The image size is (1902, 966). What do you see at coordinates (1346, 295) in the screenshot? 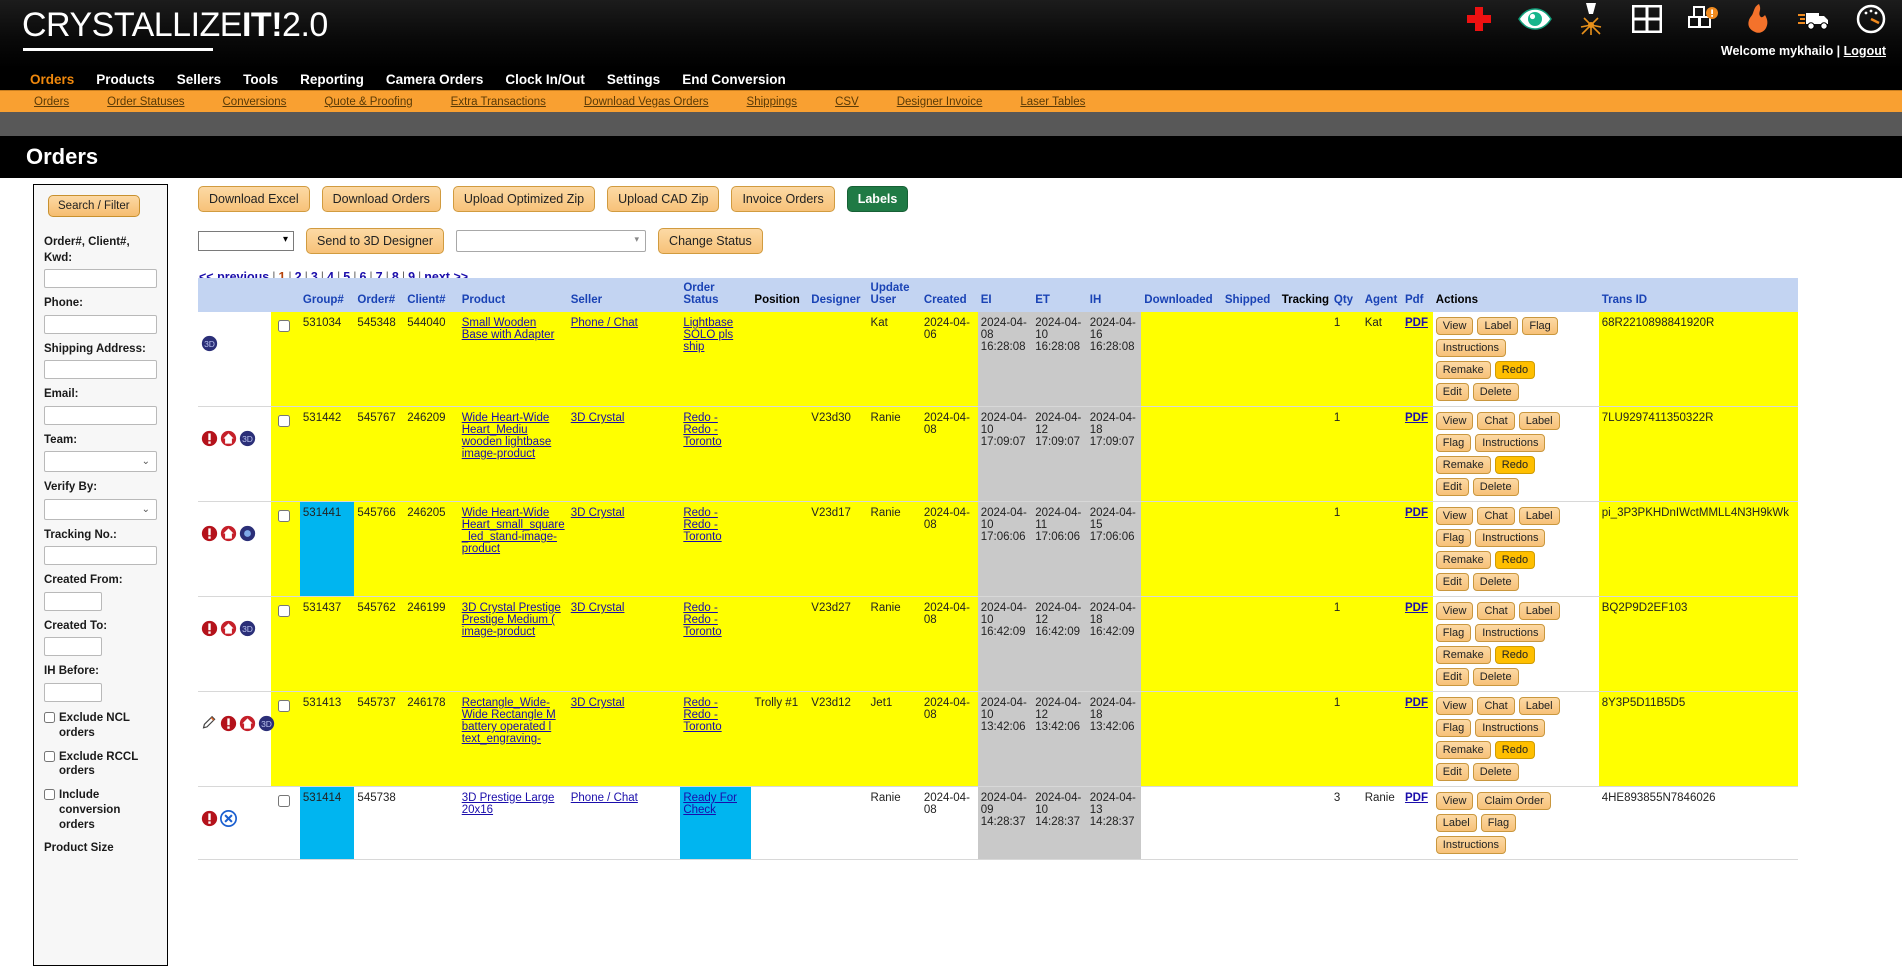
I see `column-header-qty: Qty` at bounding box center [1346, 295].